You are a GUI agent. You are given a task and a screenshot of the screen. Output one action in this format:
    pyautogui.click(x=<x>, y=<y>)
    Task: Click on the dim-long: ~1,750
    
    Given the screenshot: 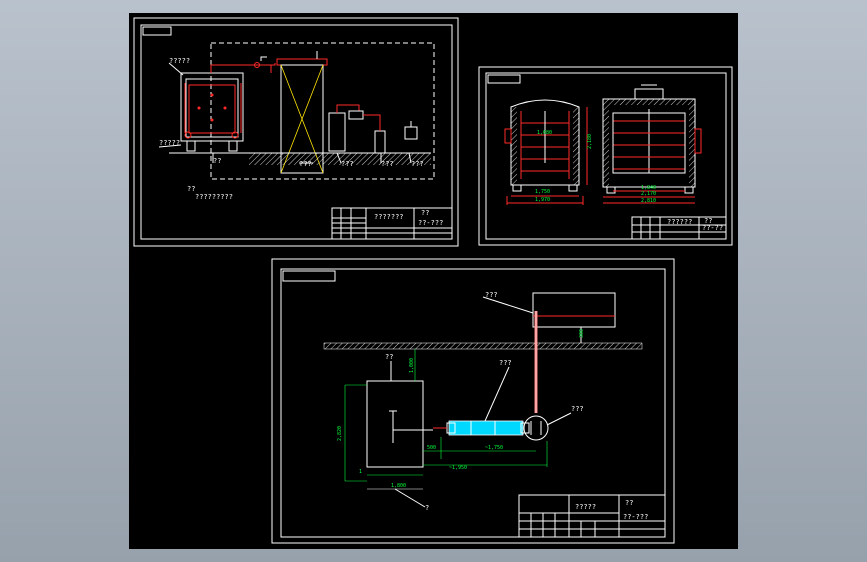 What is the action you would take?
    pyautogui.click(x=494, y=448)
    